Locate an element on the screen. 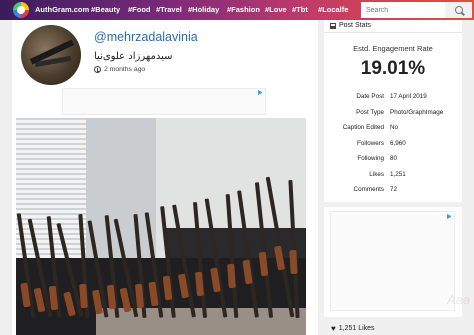 This screenshot has height=335, width=474. nav-link-holiday: #Holiday is located at coordinates (203, 9).